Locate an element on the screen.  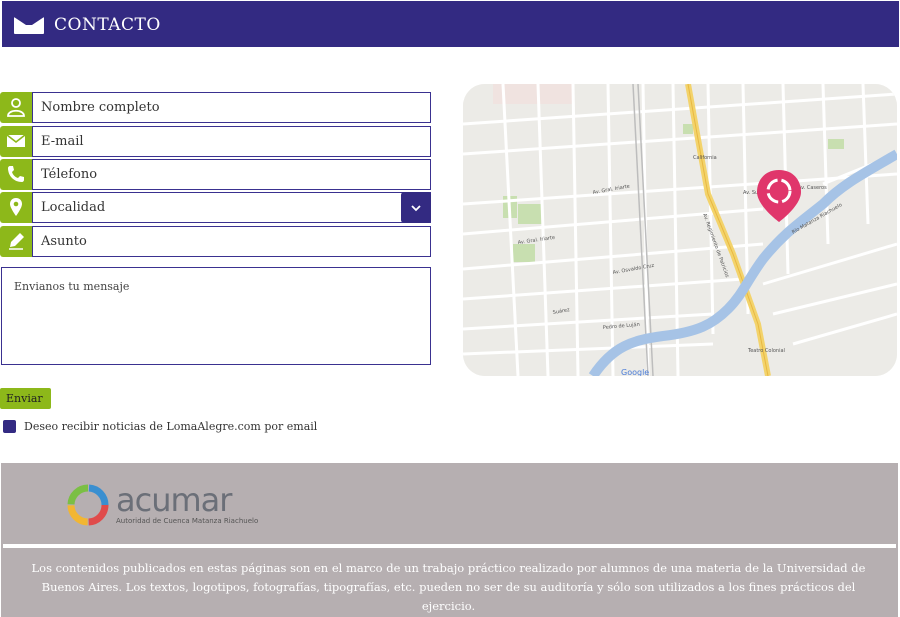
logo-wordmark: acumar is located at coordinates (174, 500).